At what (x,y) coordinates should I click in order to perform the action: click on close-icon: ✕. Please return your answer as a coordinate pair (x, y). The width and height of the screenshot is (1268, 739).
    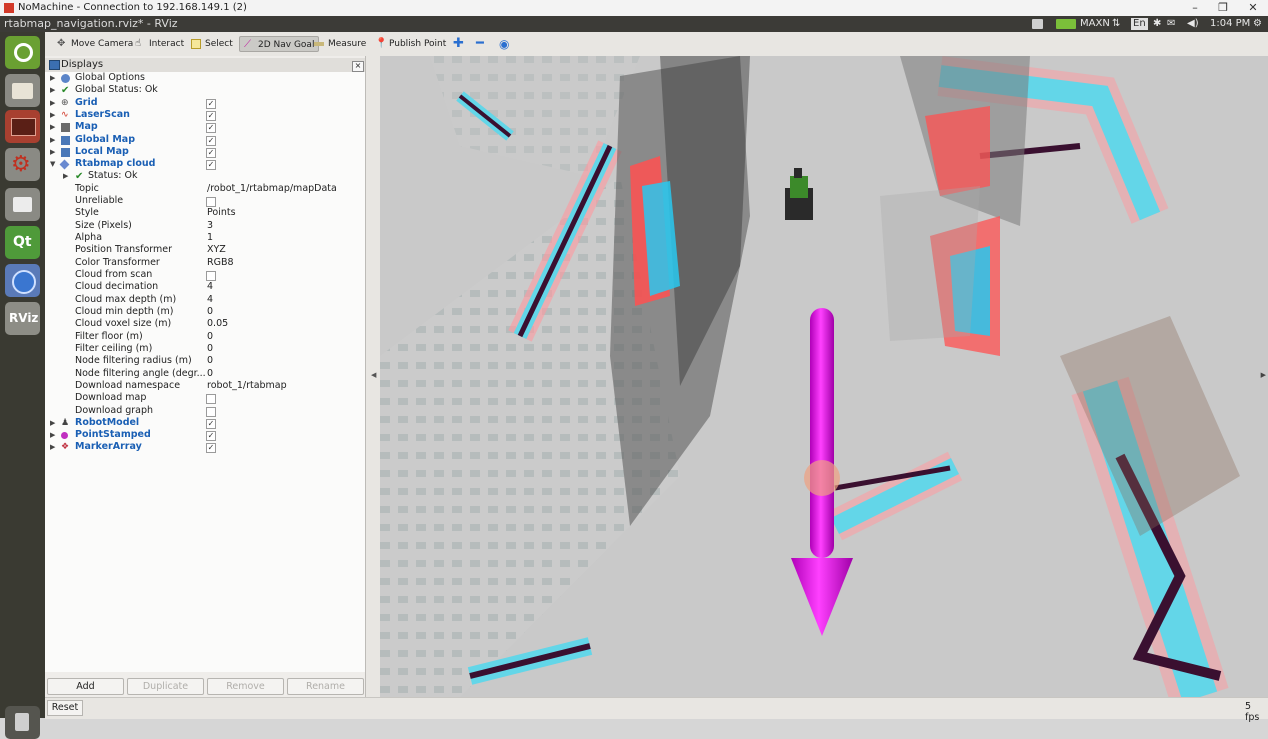
    Looking at the image, I should click on (1253, 8).